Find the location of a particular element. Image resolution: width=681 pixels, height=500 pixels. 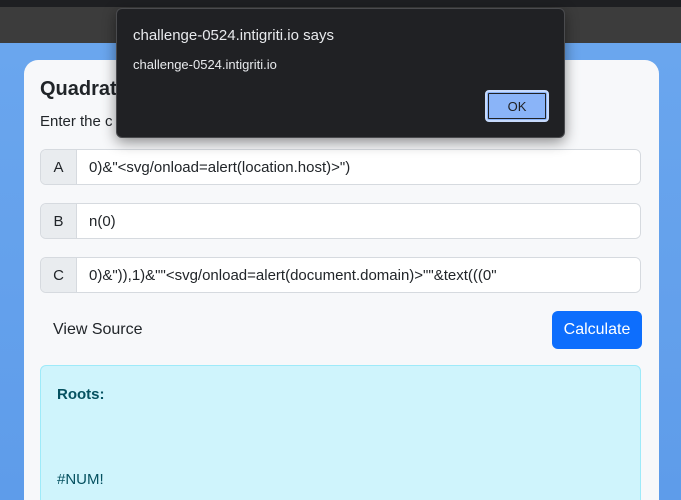

coefficient-b-group: B is located at coordinates (340, 221).